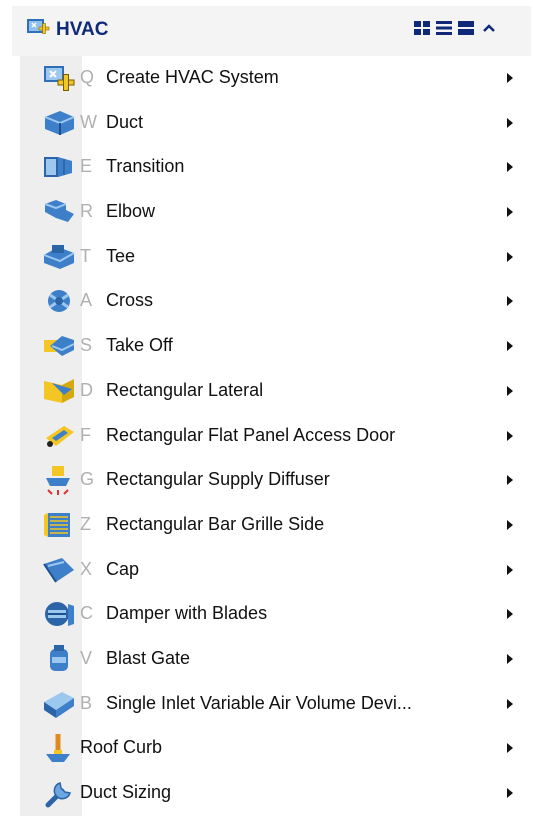 The image size is (533, 819). What do you see at coordinates (131, 211) in the screenshot?
I see `menu-item-label: Elbow` at bounding box center [131, 211].